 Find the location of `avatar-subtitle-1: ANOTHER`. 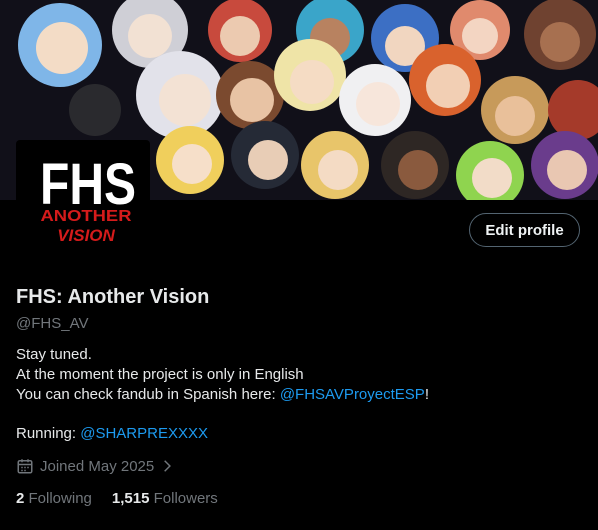

avatar-subtitle-1: ANOTHER is located at coordinates (86, 216).